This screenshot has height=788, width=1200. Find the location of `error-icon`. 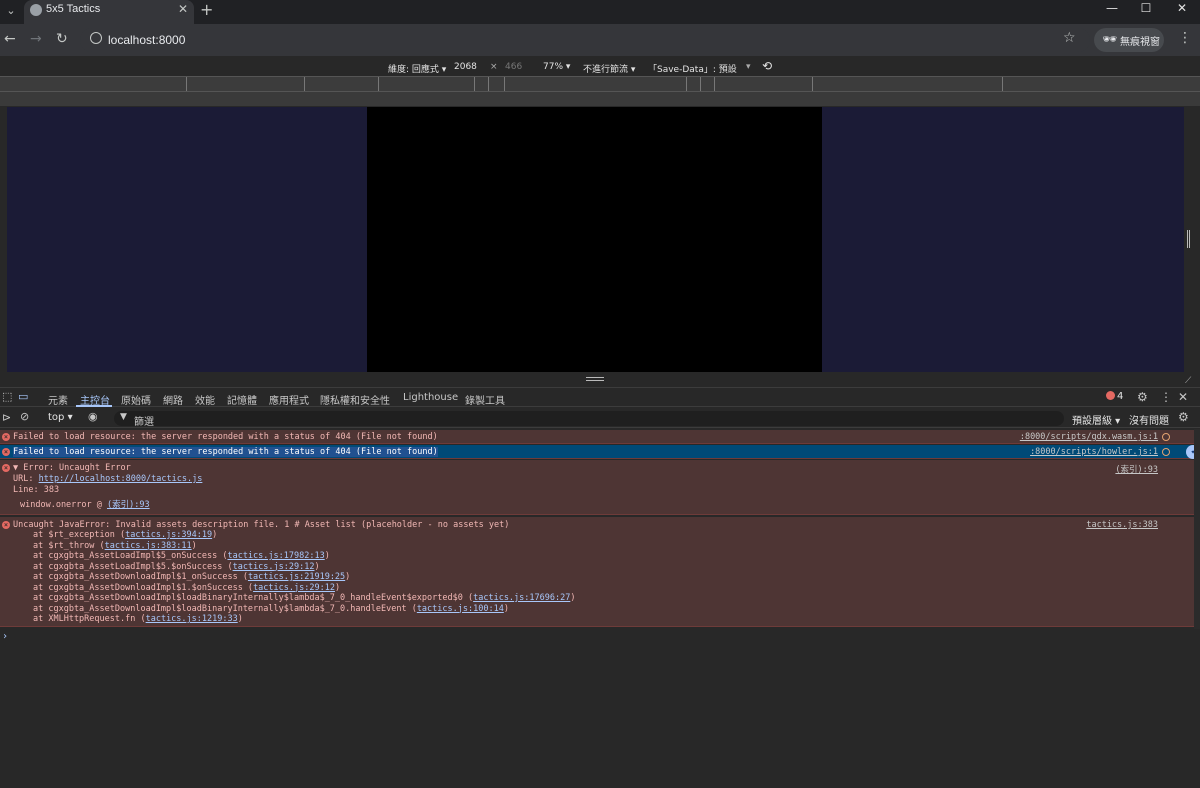

error-icon is located at coordinates (1110, 395).